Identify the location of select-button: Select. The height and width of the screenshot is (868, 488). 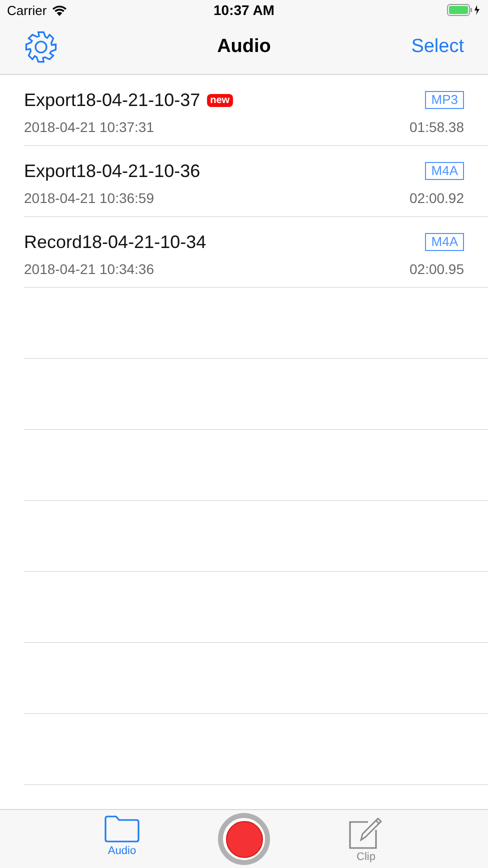
(437, 47).